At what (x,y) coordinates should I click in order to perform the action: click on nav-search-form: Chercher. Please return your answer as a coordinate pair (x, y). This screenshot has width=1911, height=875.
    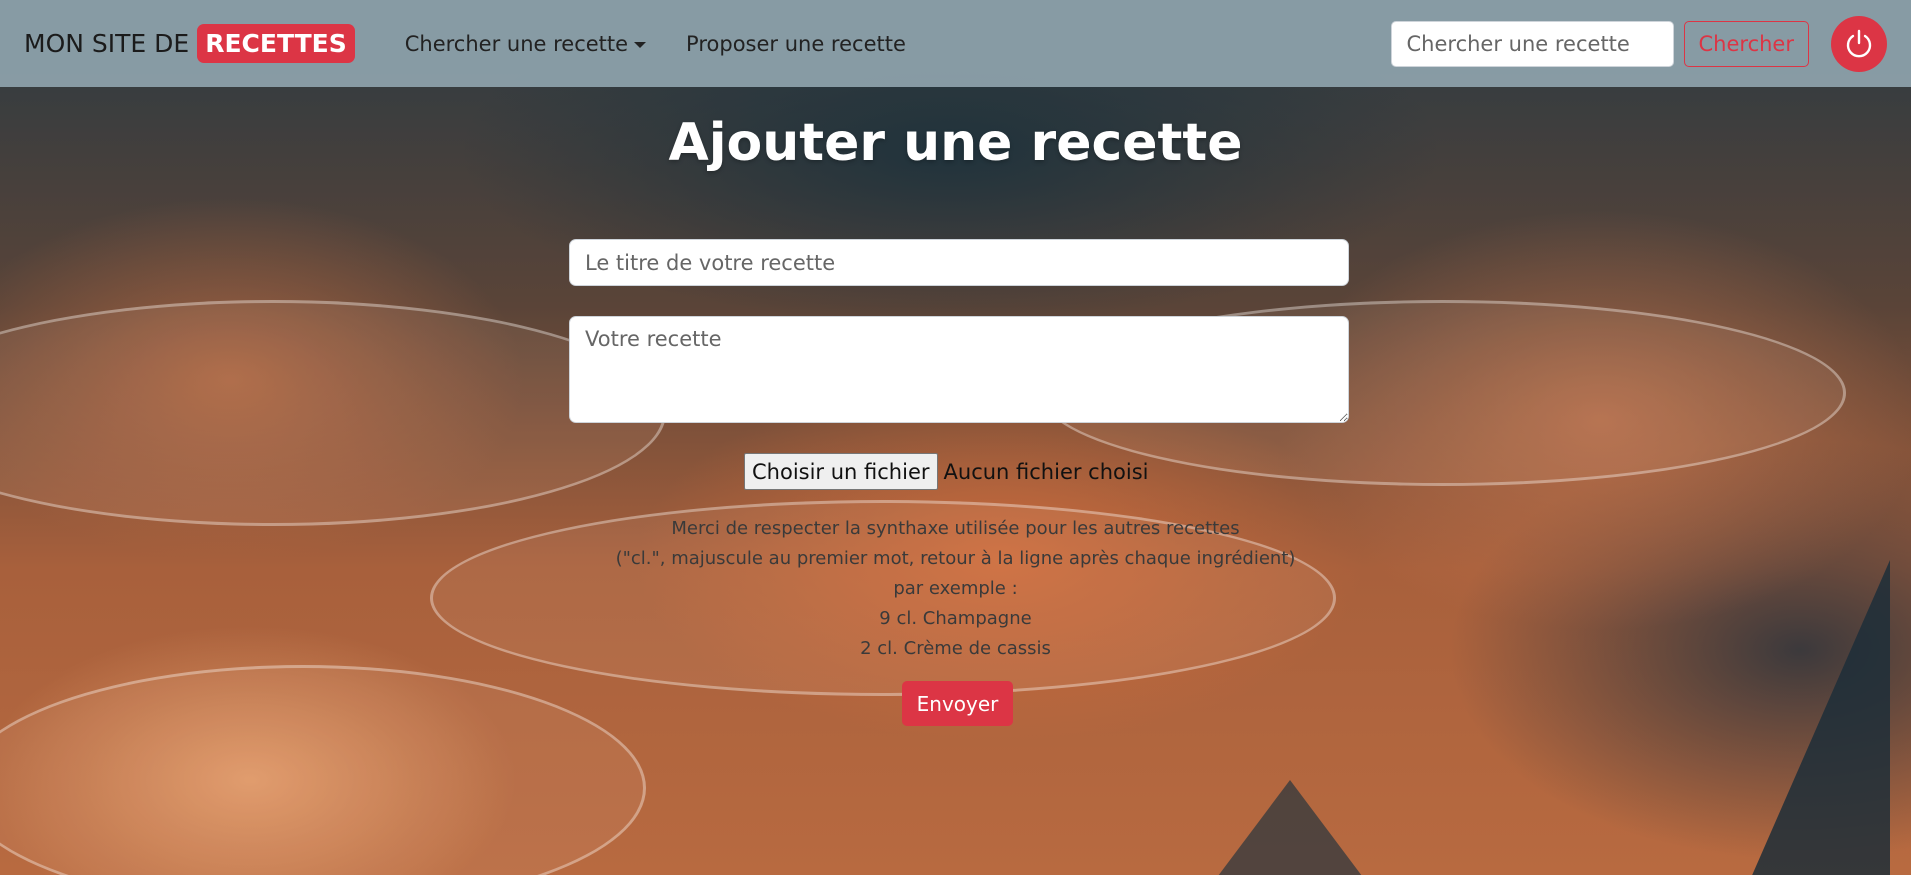
    Looking at the image, I should click on (1638, 43).